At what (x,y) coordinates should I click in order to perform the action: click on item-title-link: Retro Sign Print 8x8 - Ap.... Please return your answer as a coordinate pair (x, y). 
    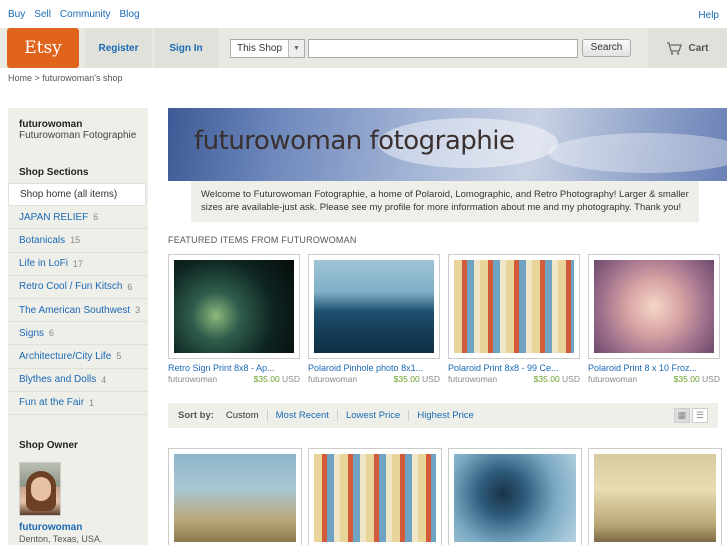
    Looking at the image, I should click on (235, 368).